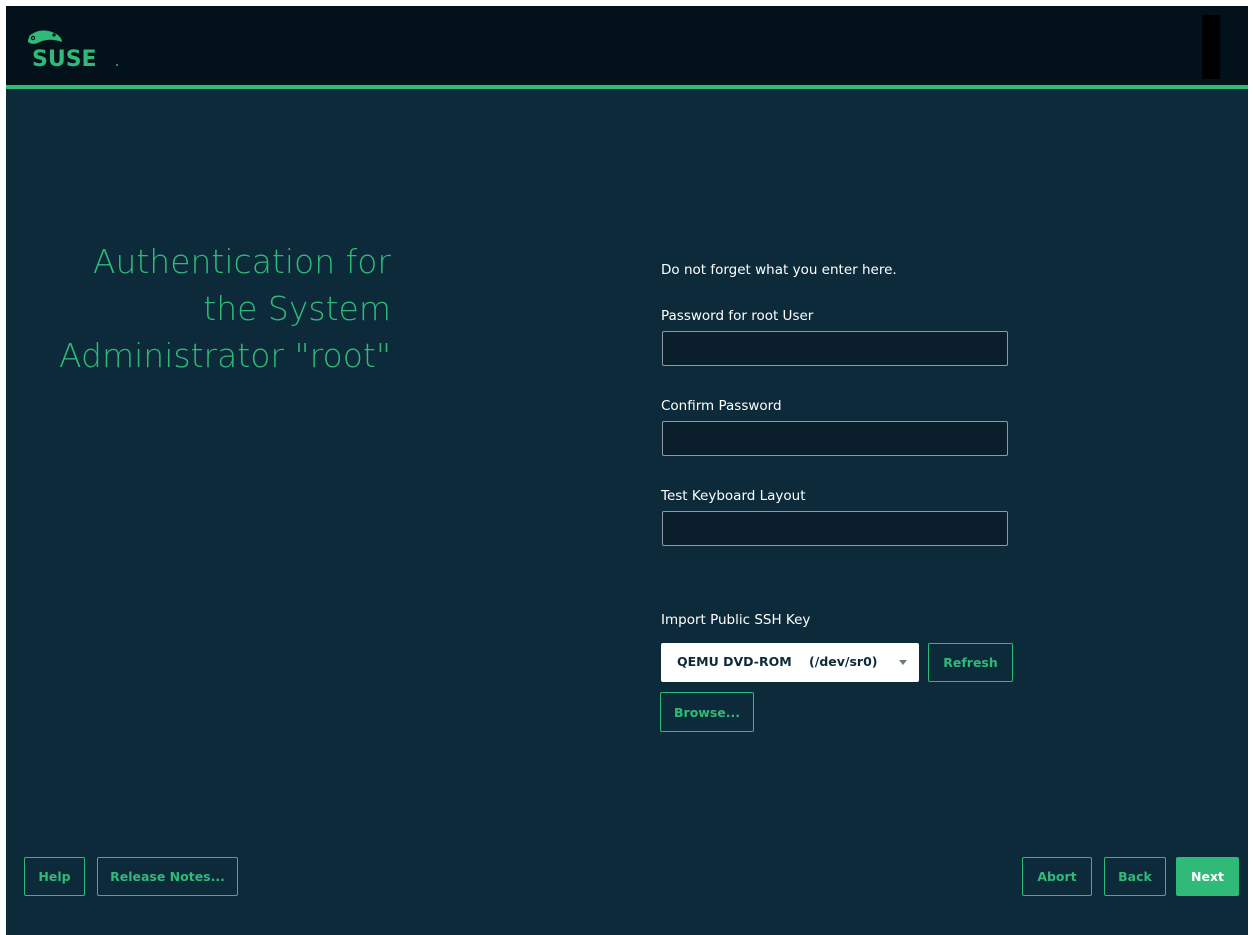 This screenshot has height=935, width=1253. I want to click on confirm-password-label: Confirm Password, so click(721, 406).